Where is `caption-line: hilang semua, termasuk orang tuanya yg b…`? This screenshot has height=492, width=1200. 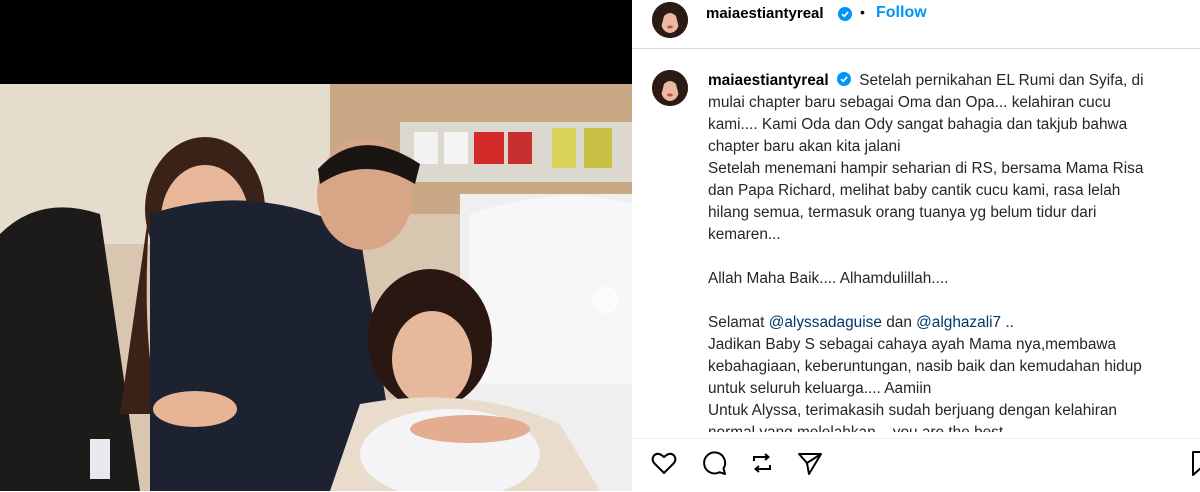
caption-line: hilang semua, termasuk orang tuanya yg b… is located at coordinates (902, 212).